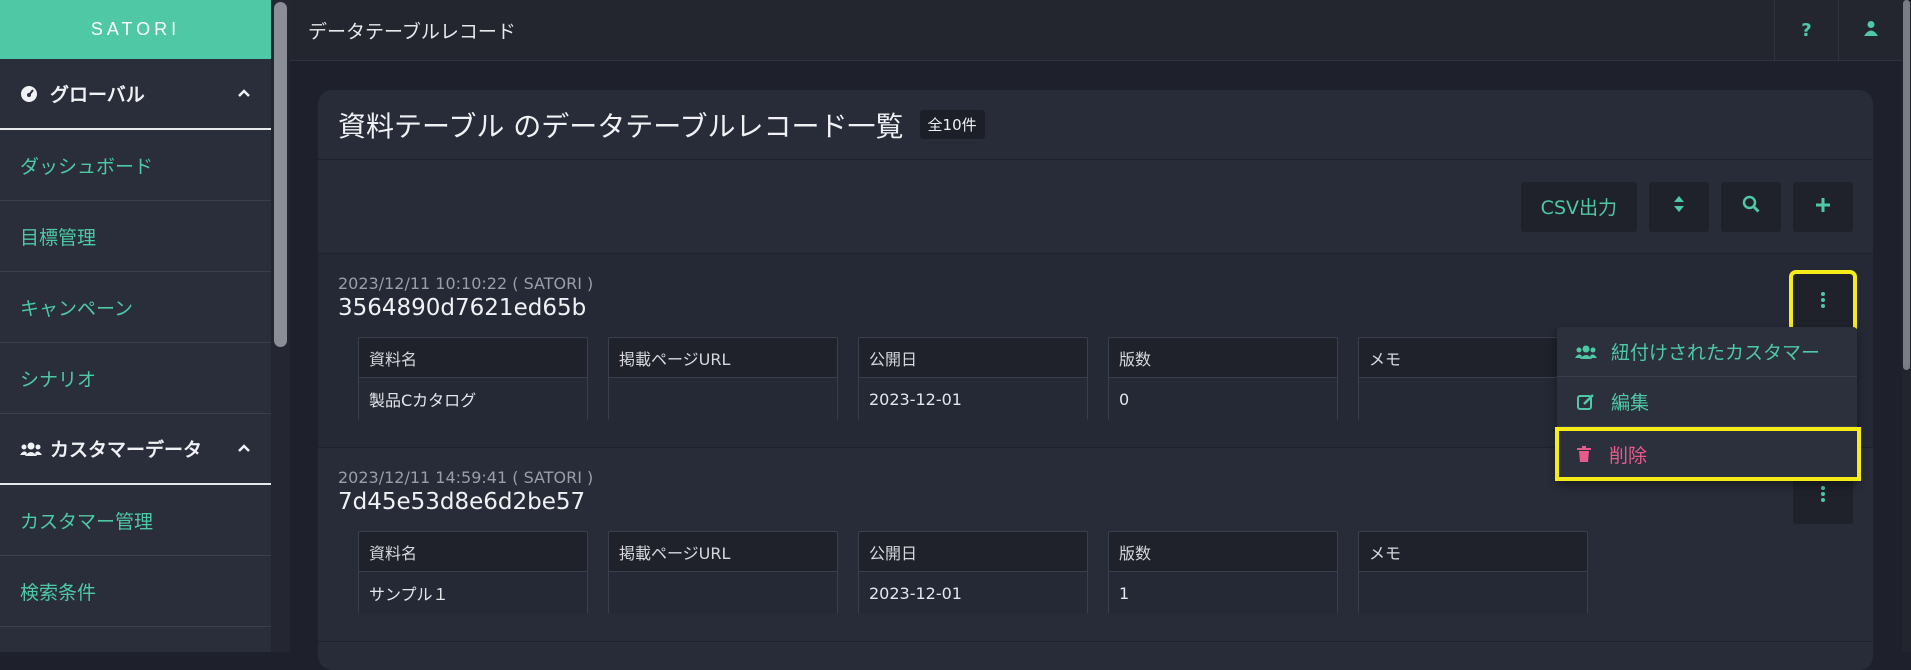 This screenshot has height=670, width=1911. What do you see at coordinates (1095, 125) in the screenshot?
I see `card-header: 資料テーブル のデータテーブルレコード一覧 全10件` at bounding box center [1095, 125].